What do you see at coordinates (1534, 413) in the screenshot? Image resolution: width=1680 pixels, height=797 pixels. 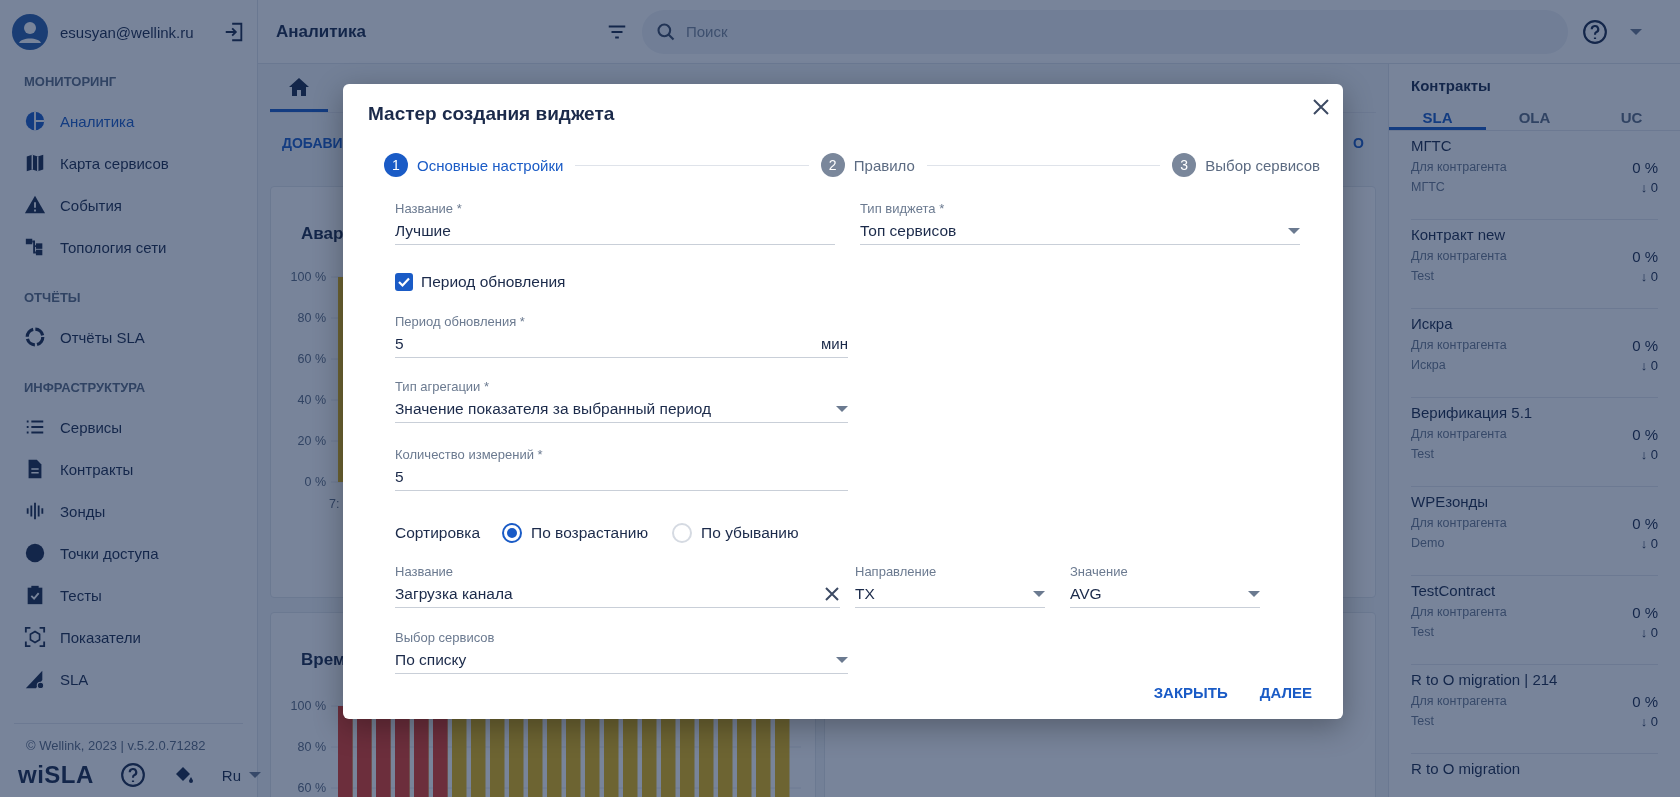 I see `contract-name: Верификация 5.1` at bounding box center [1534, 413].